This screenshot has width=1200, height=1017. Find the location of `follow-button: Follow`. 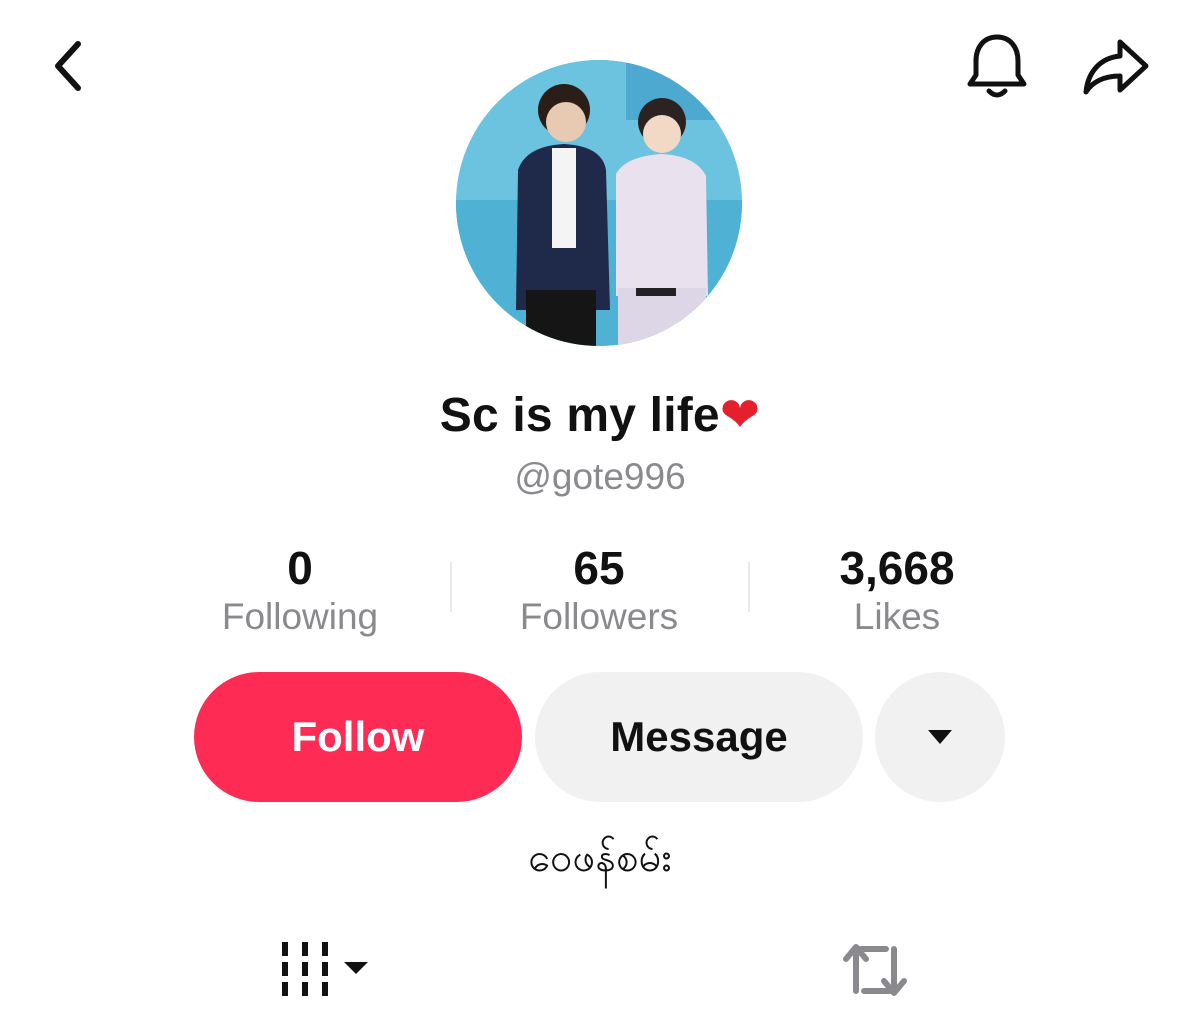

follow-button: Follow is located at coordinates (358, 737).